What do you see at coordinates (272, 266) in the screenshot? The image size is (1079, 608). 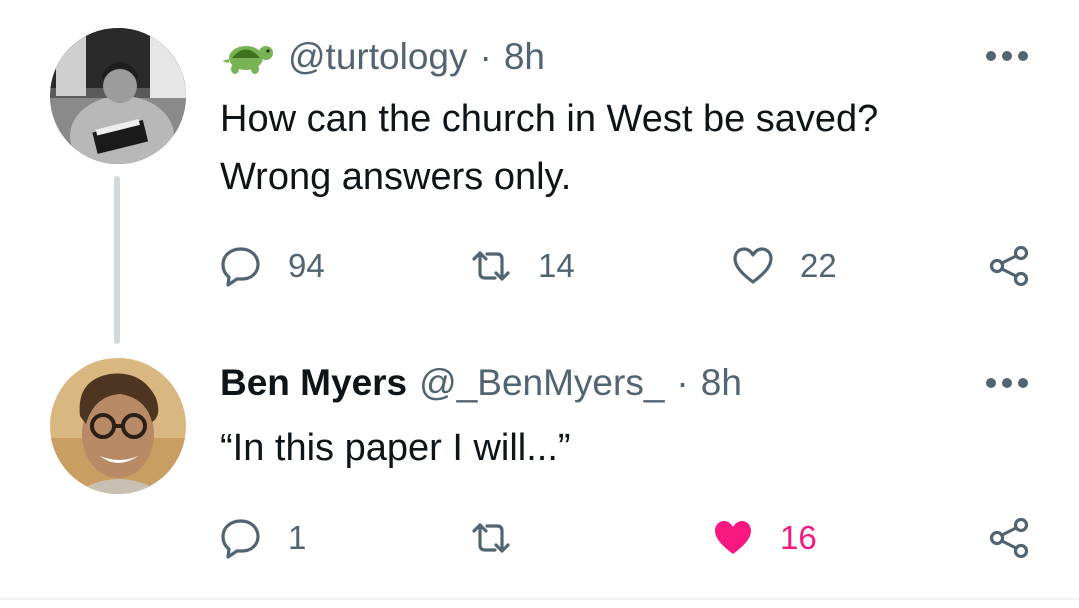 I see `reply-button: 94` at bounding box center [272, 266].